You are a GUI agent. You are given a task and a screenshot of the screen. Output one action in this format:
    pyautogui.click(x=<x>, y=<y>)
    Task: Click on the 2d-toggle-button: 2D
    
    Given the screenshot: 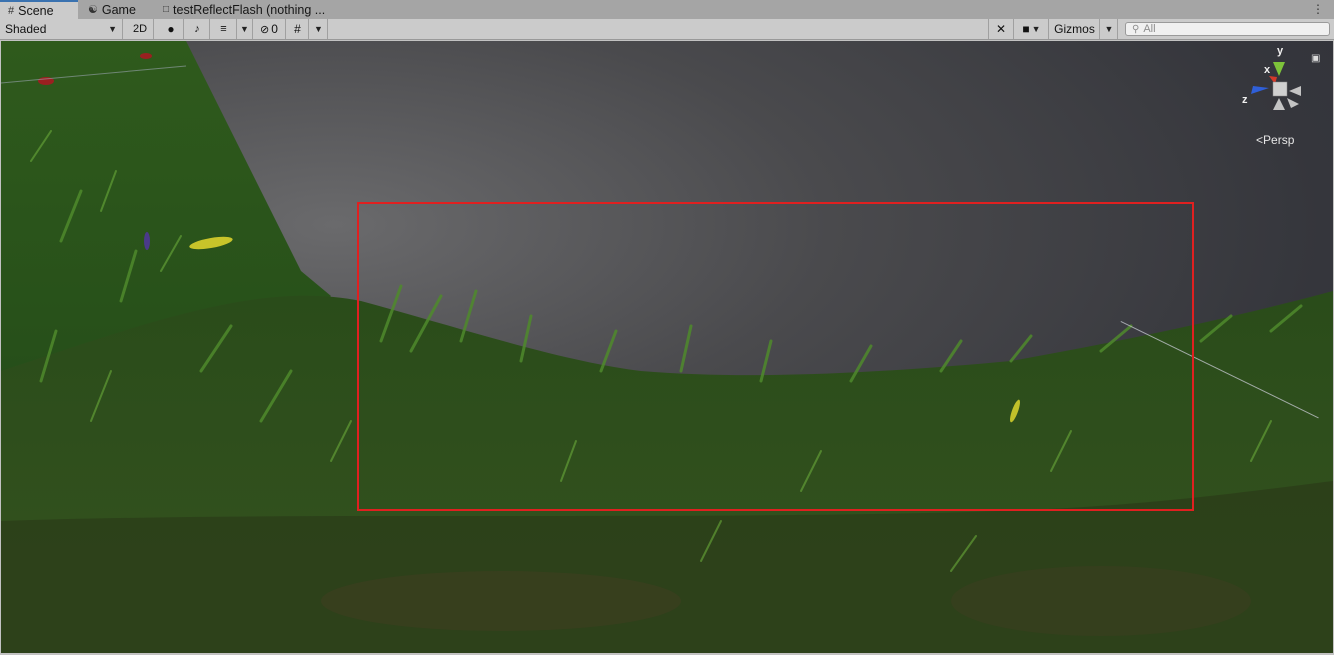 What is the action you would take?
    pyautogui.click(x=140, y=29)
    